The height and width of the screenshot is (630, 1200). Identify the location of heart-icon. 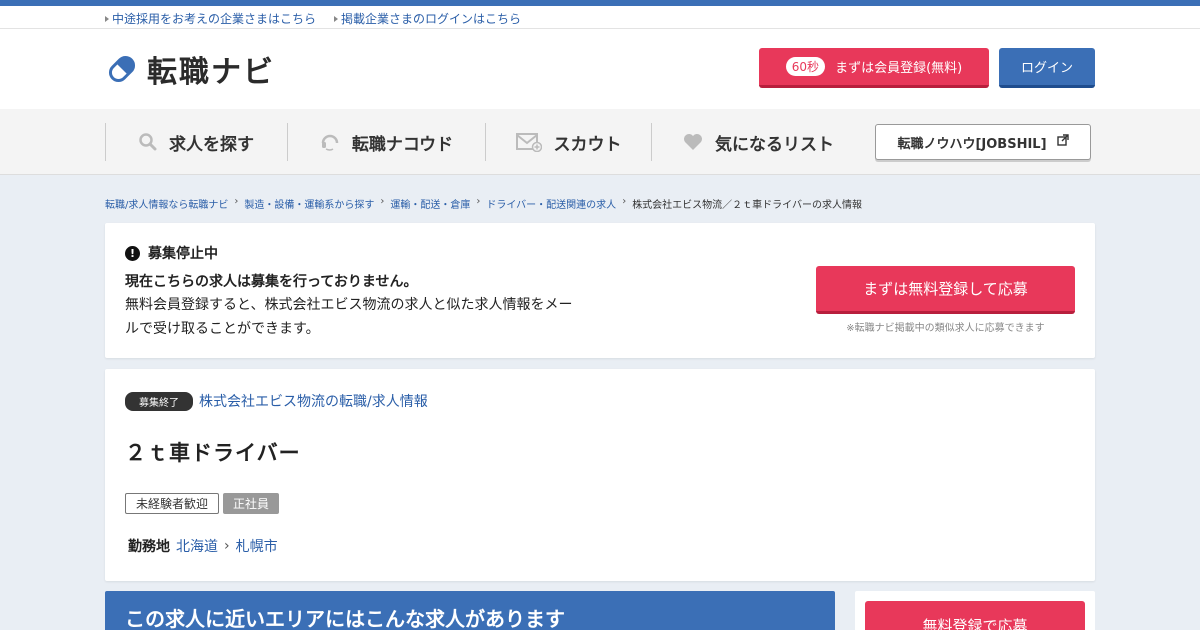
(693, 142).